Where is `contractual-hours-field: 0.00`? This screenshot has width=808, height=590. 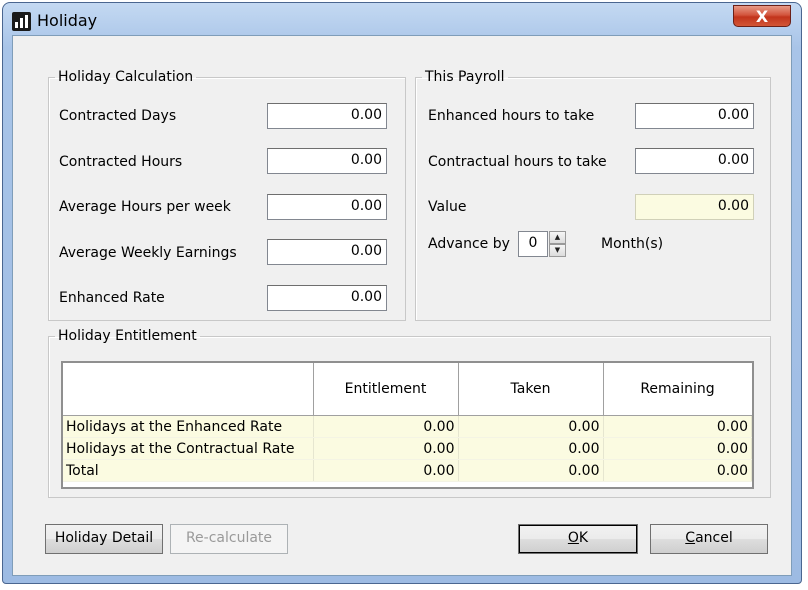 contractual-hours-field: 0.00 is located at coordinates (694, 161).